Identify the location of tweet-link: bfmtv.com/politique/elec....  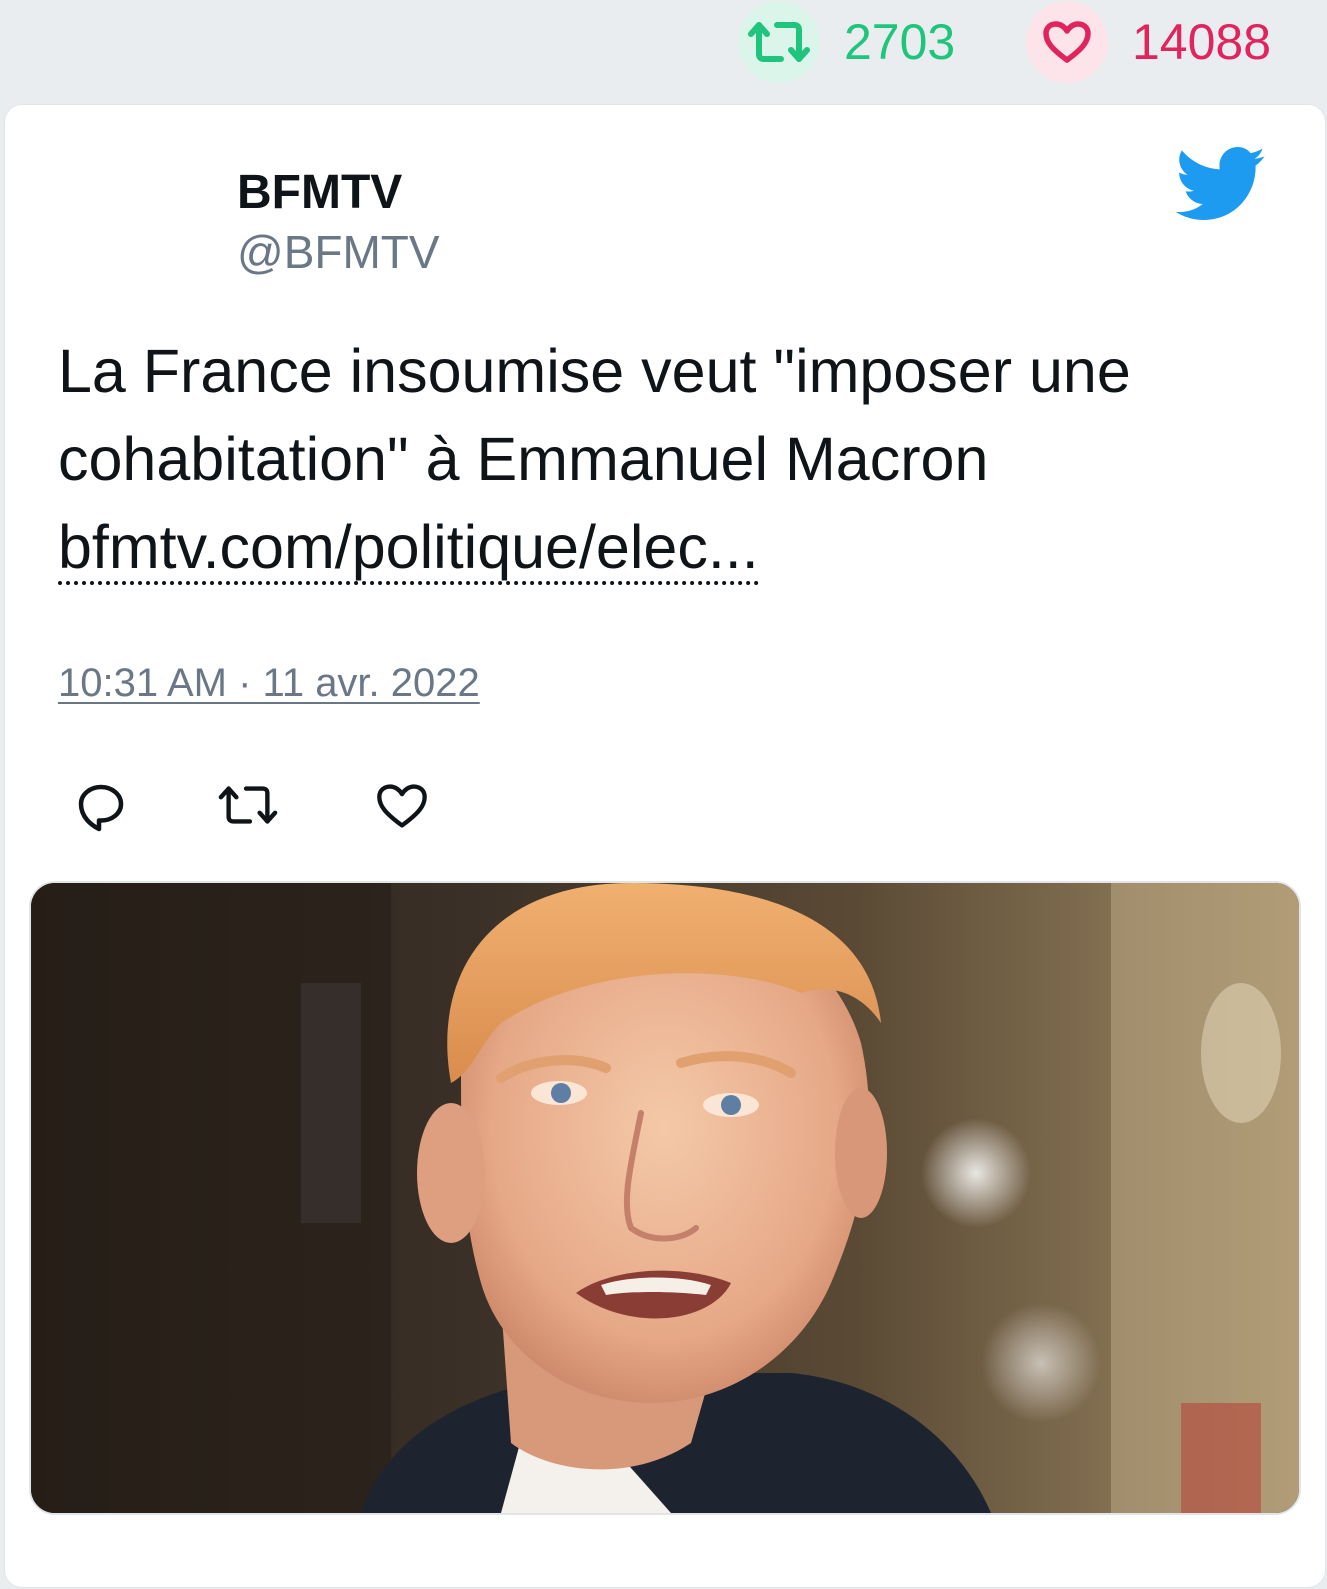
(408, 549).